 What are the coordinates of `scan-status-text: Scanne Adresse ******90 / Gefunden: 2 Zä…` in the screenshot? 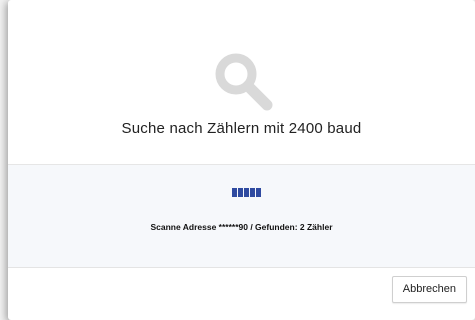 It's located at (241, 227).